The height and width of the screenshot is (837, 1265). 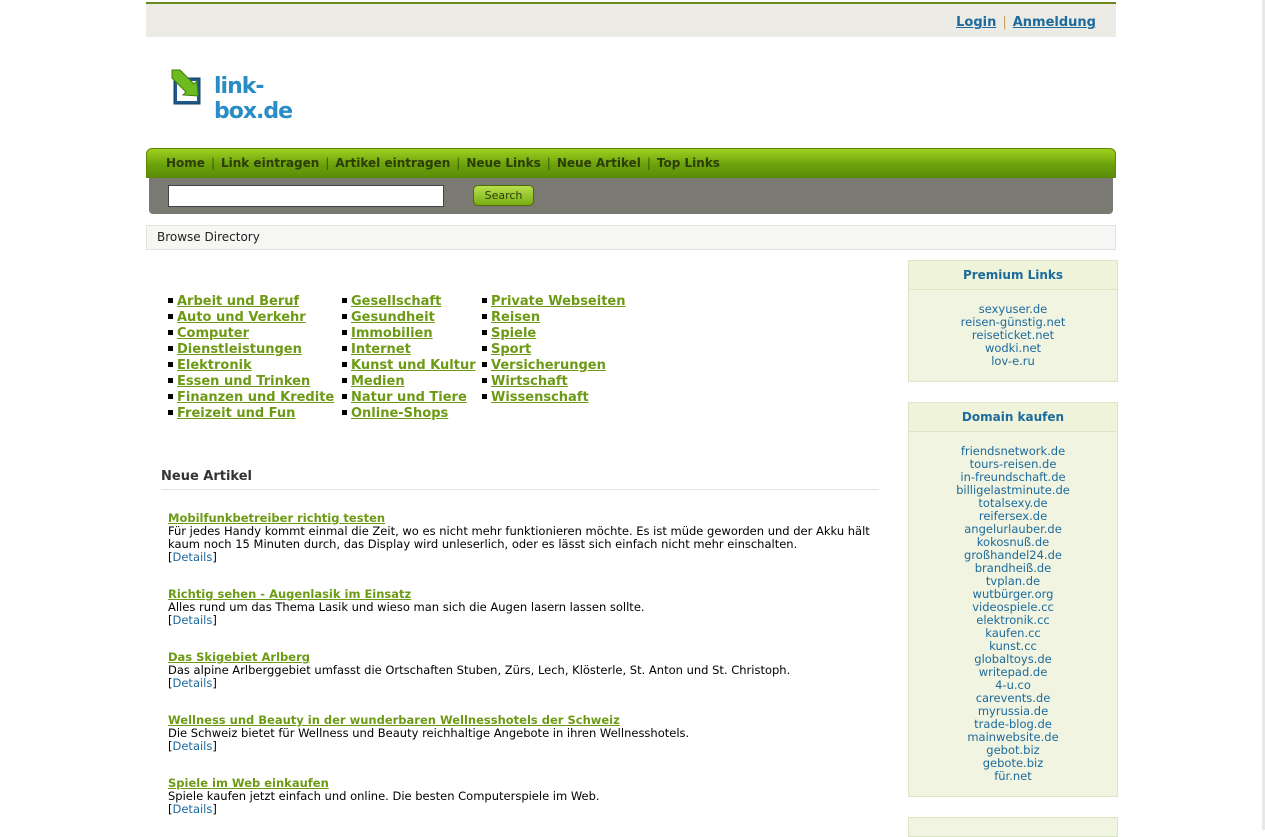 I want to click on nav-link: Artikel eintragen, so click(x=392, y=163).